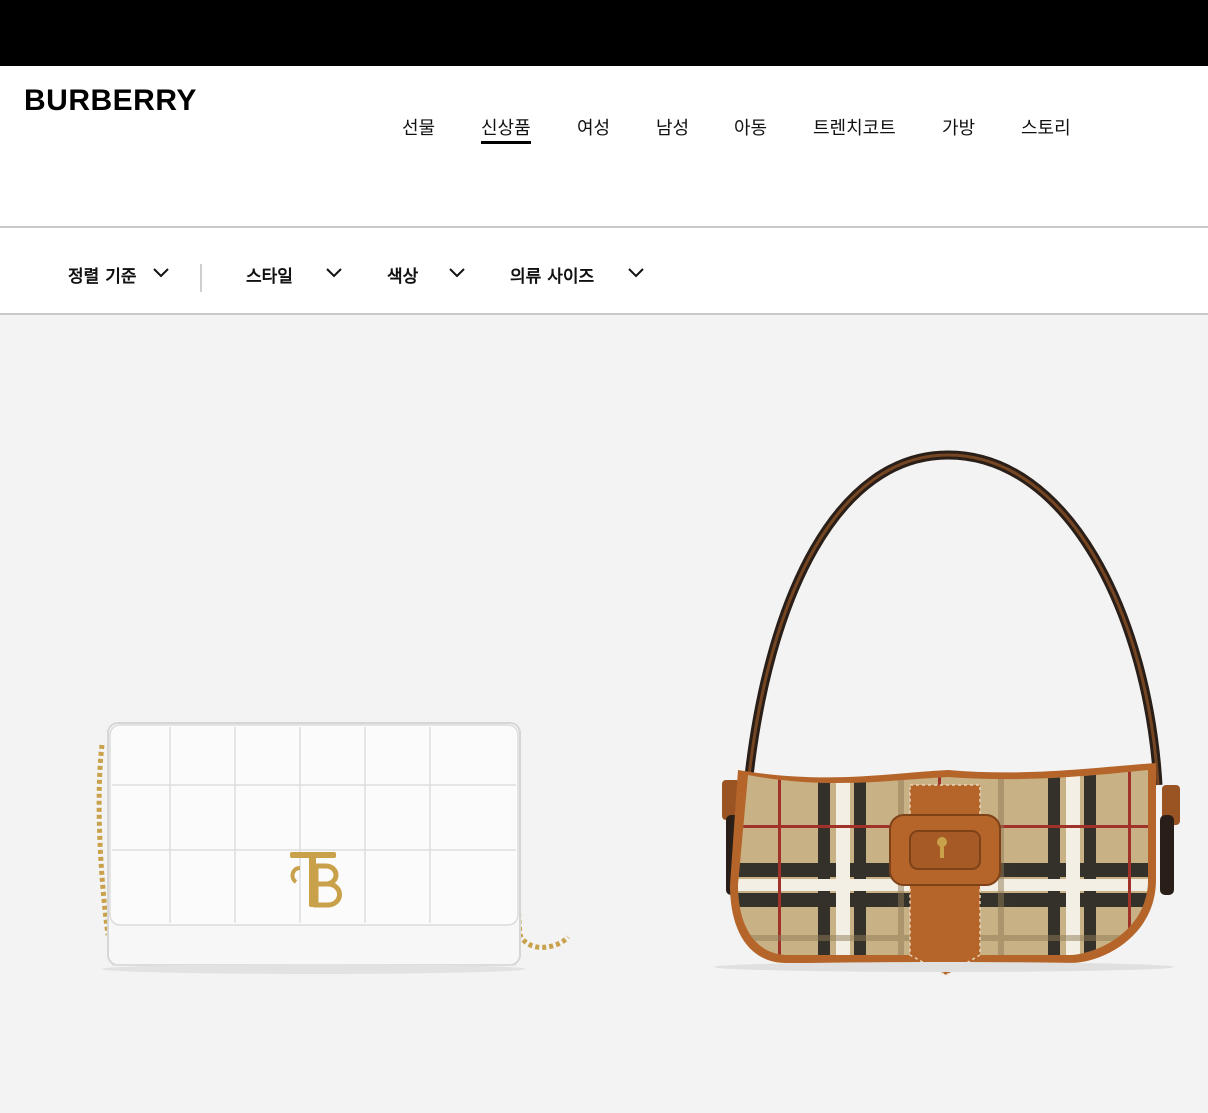  I want to click on nav-item-new-in: 신상품, so click(506, 129).